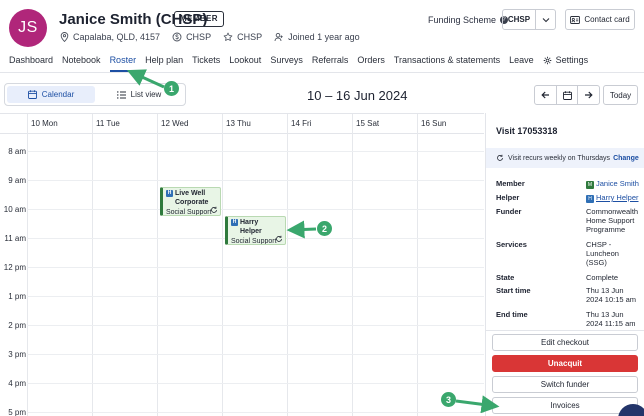 Image resolution: width=644 pixels, height=416 pixels. I want to click on calendar-view-button: Calendar, so click(51, 94).